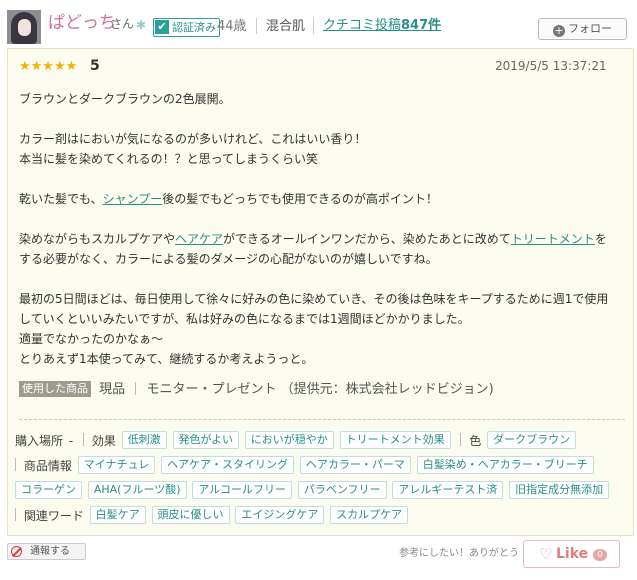 The height and width of the screenshot is (580, 637). What do you see at coordinates (300, 199) in the screenshot?
I see `text: 後の髪でもどっちでも使用できるのが高ポイント！` at bounding box center [300, 199].